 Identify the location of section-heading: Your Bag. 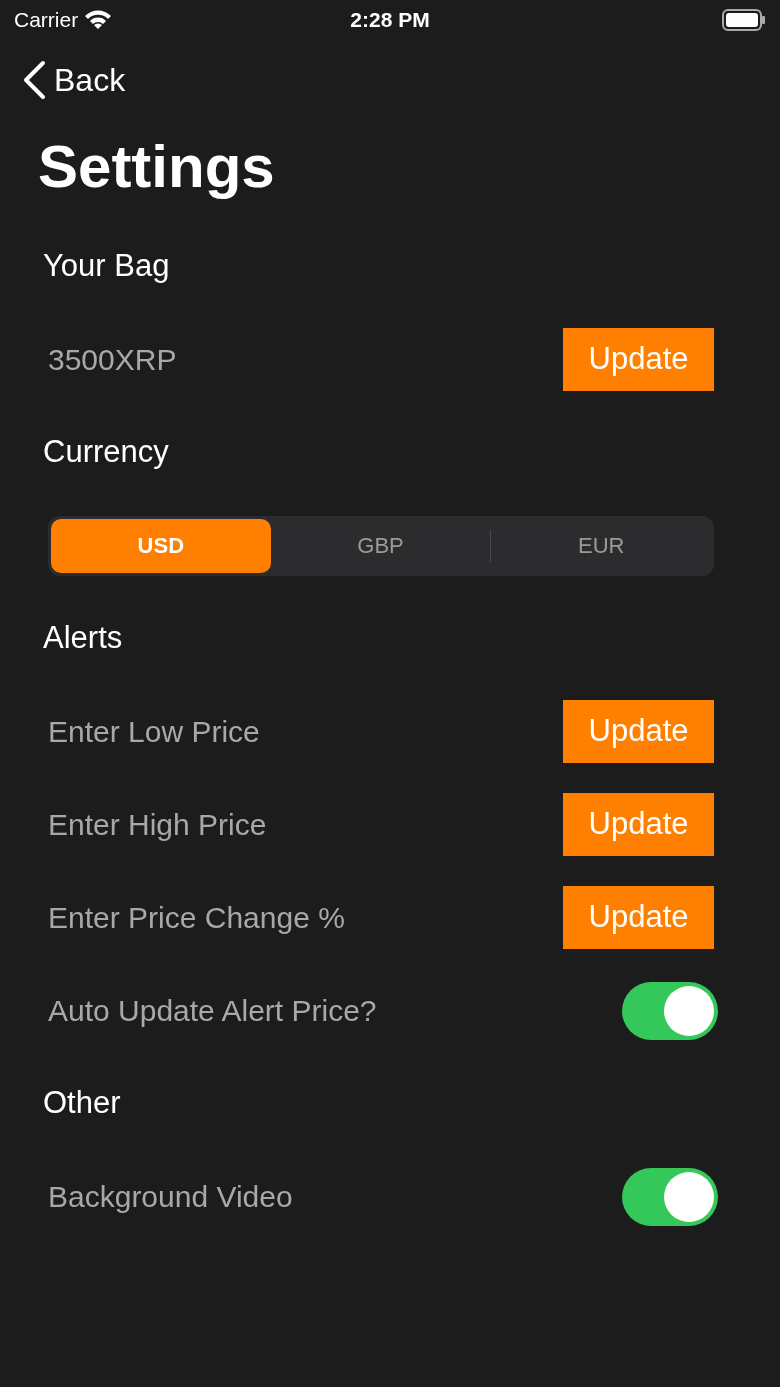
(106, 266).